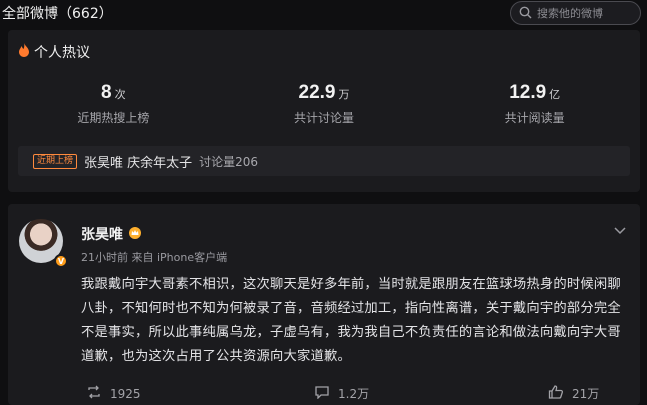  Describe the element at coordinates (113, 107) in the screenshot. I see `stat-hot-search: 8次 近期热搜上榜` at that location.